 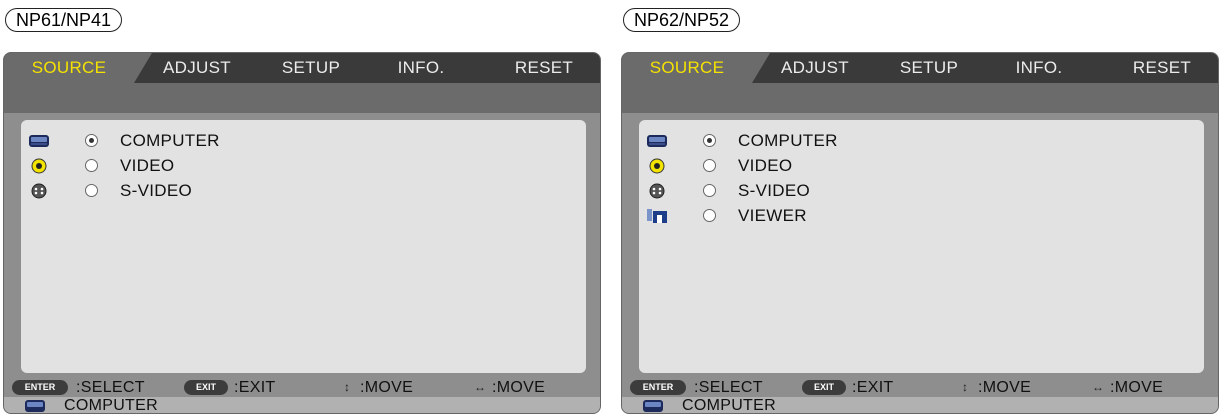 I want to click on model-label: NP62/NP52, so click(x=682, y=20).